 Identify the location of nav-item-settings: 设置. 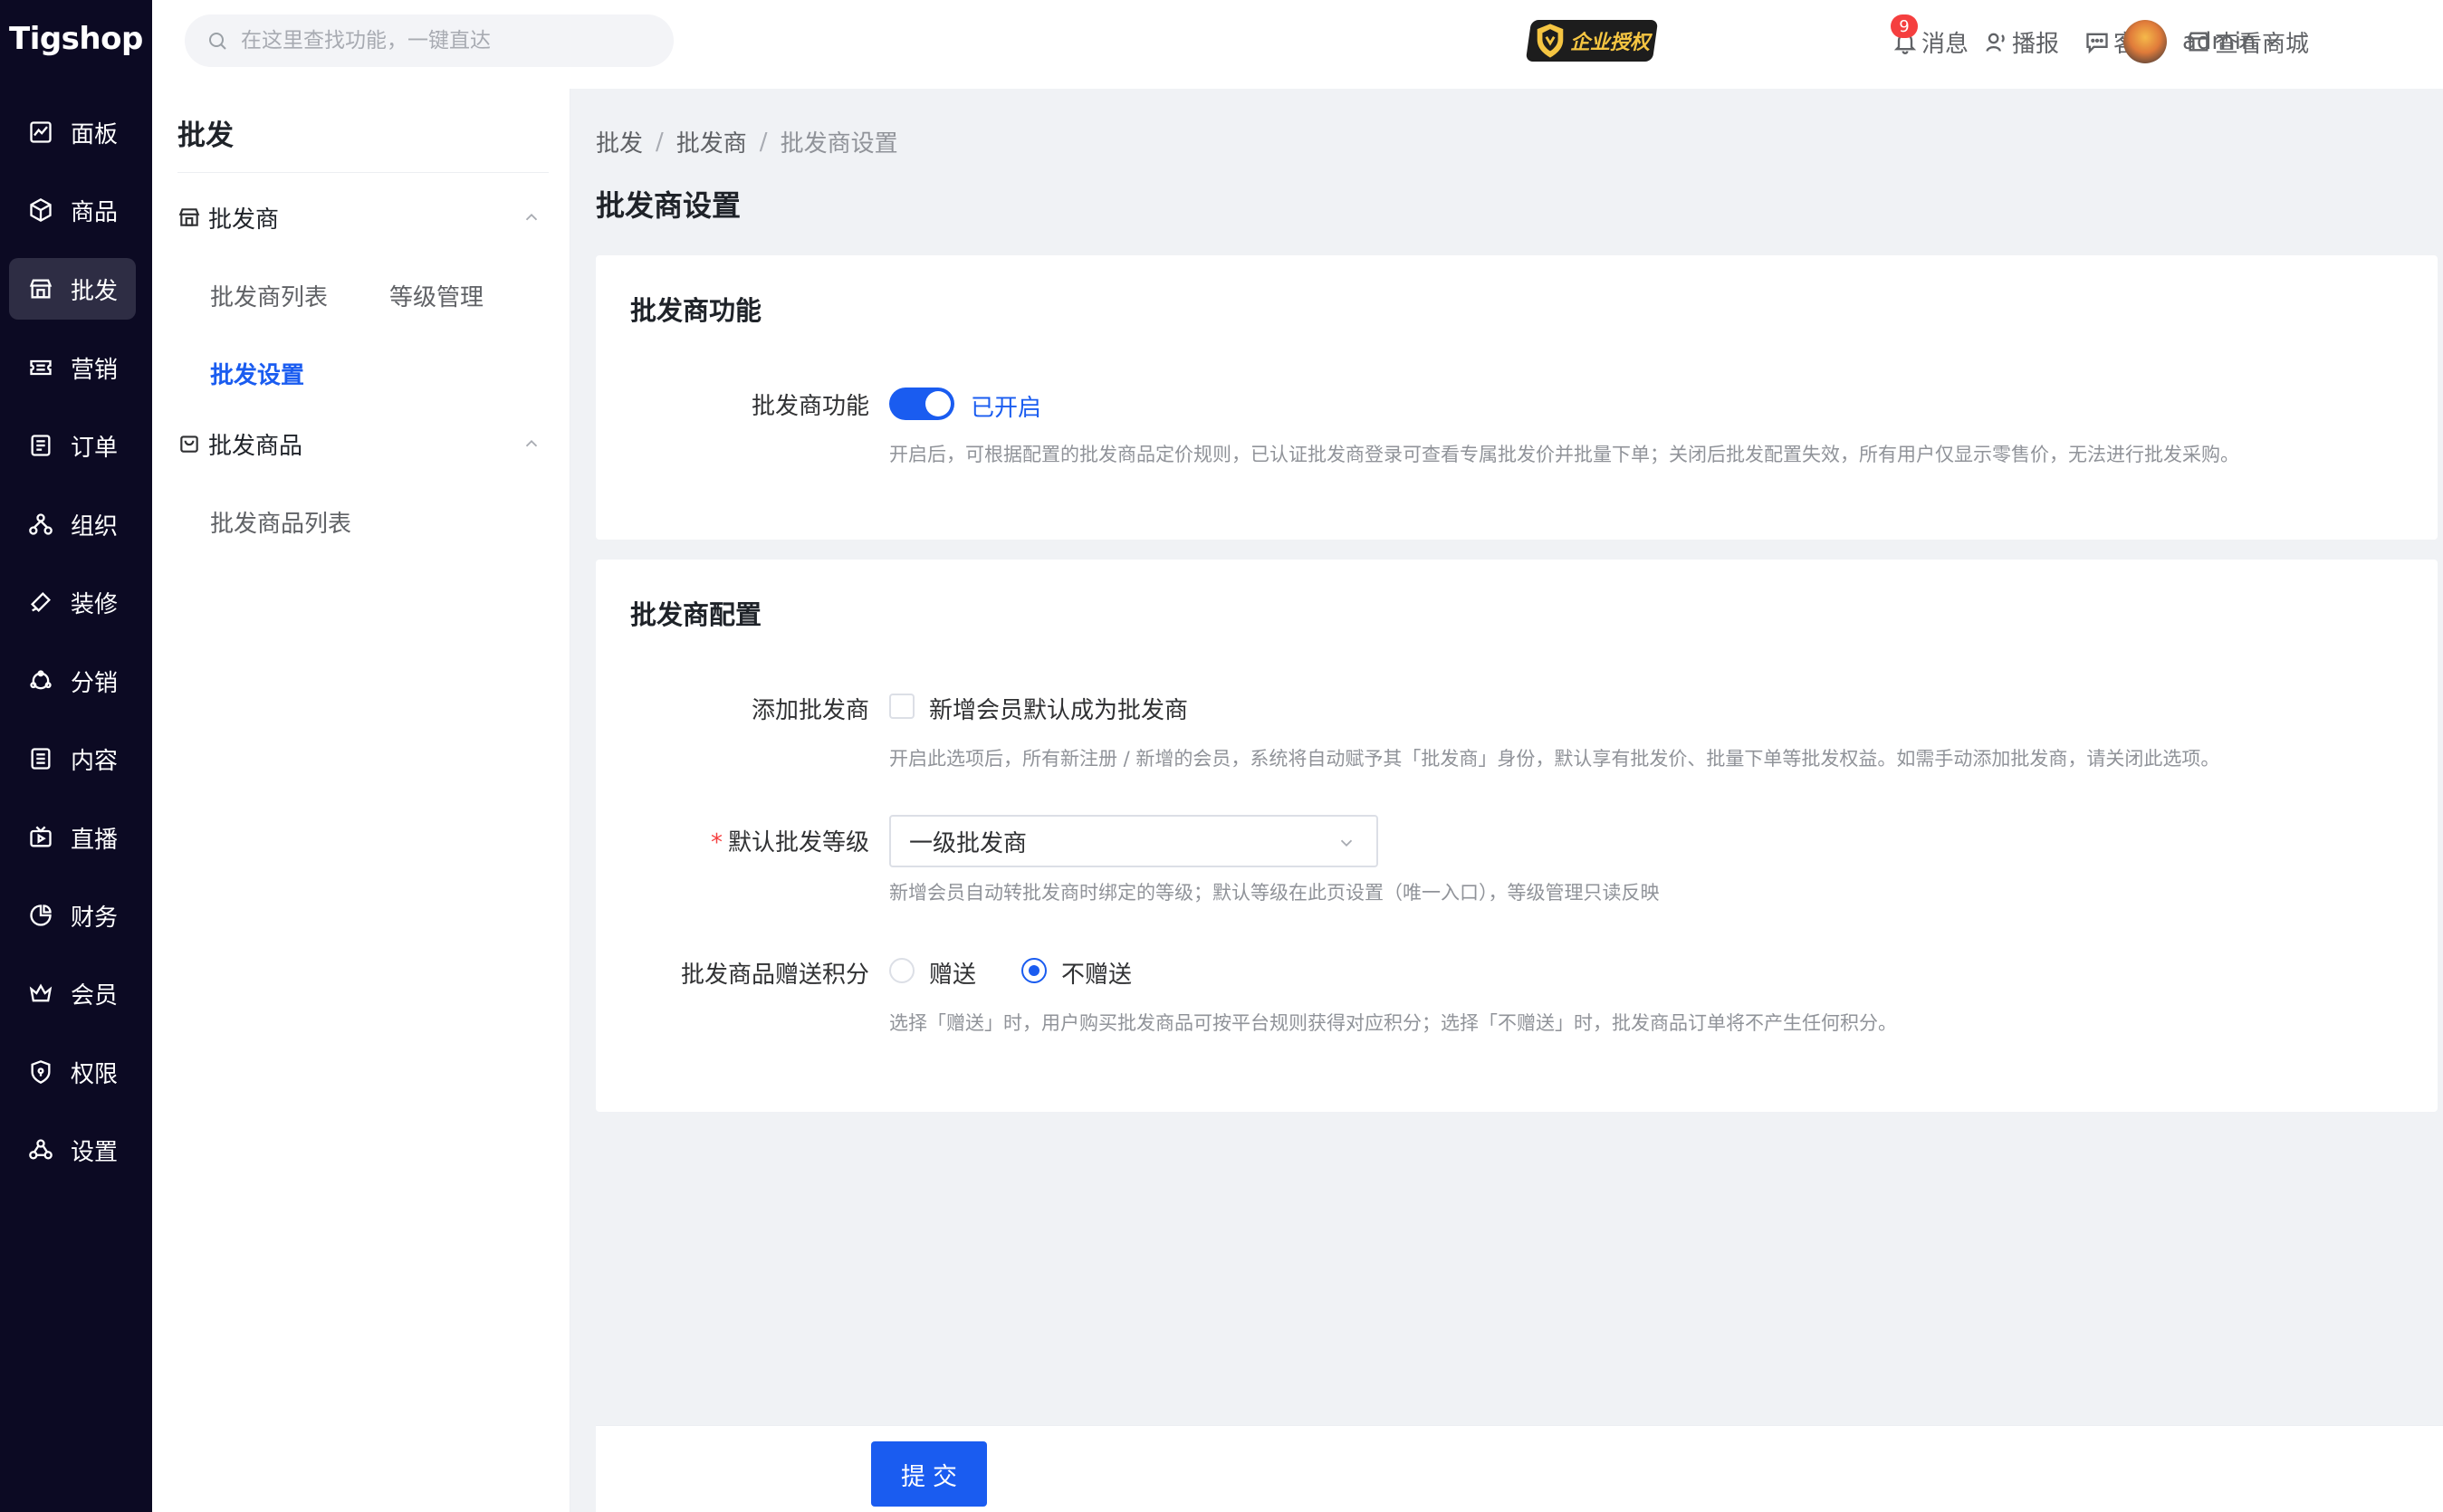
(72, 1150).